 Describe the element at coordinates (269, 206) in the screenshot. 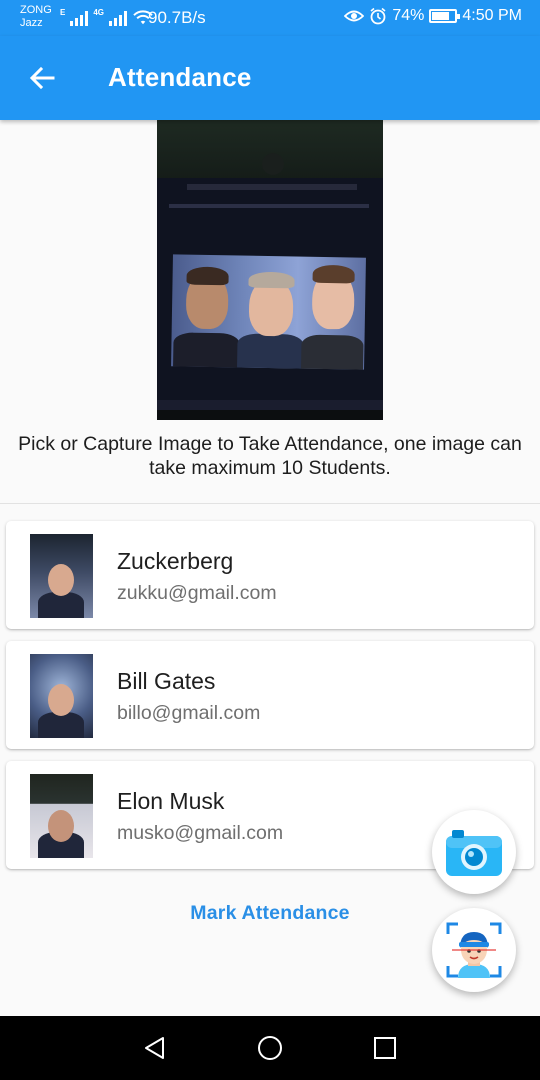

I see `browser-bookmarks` at that location.